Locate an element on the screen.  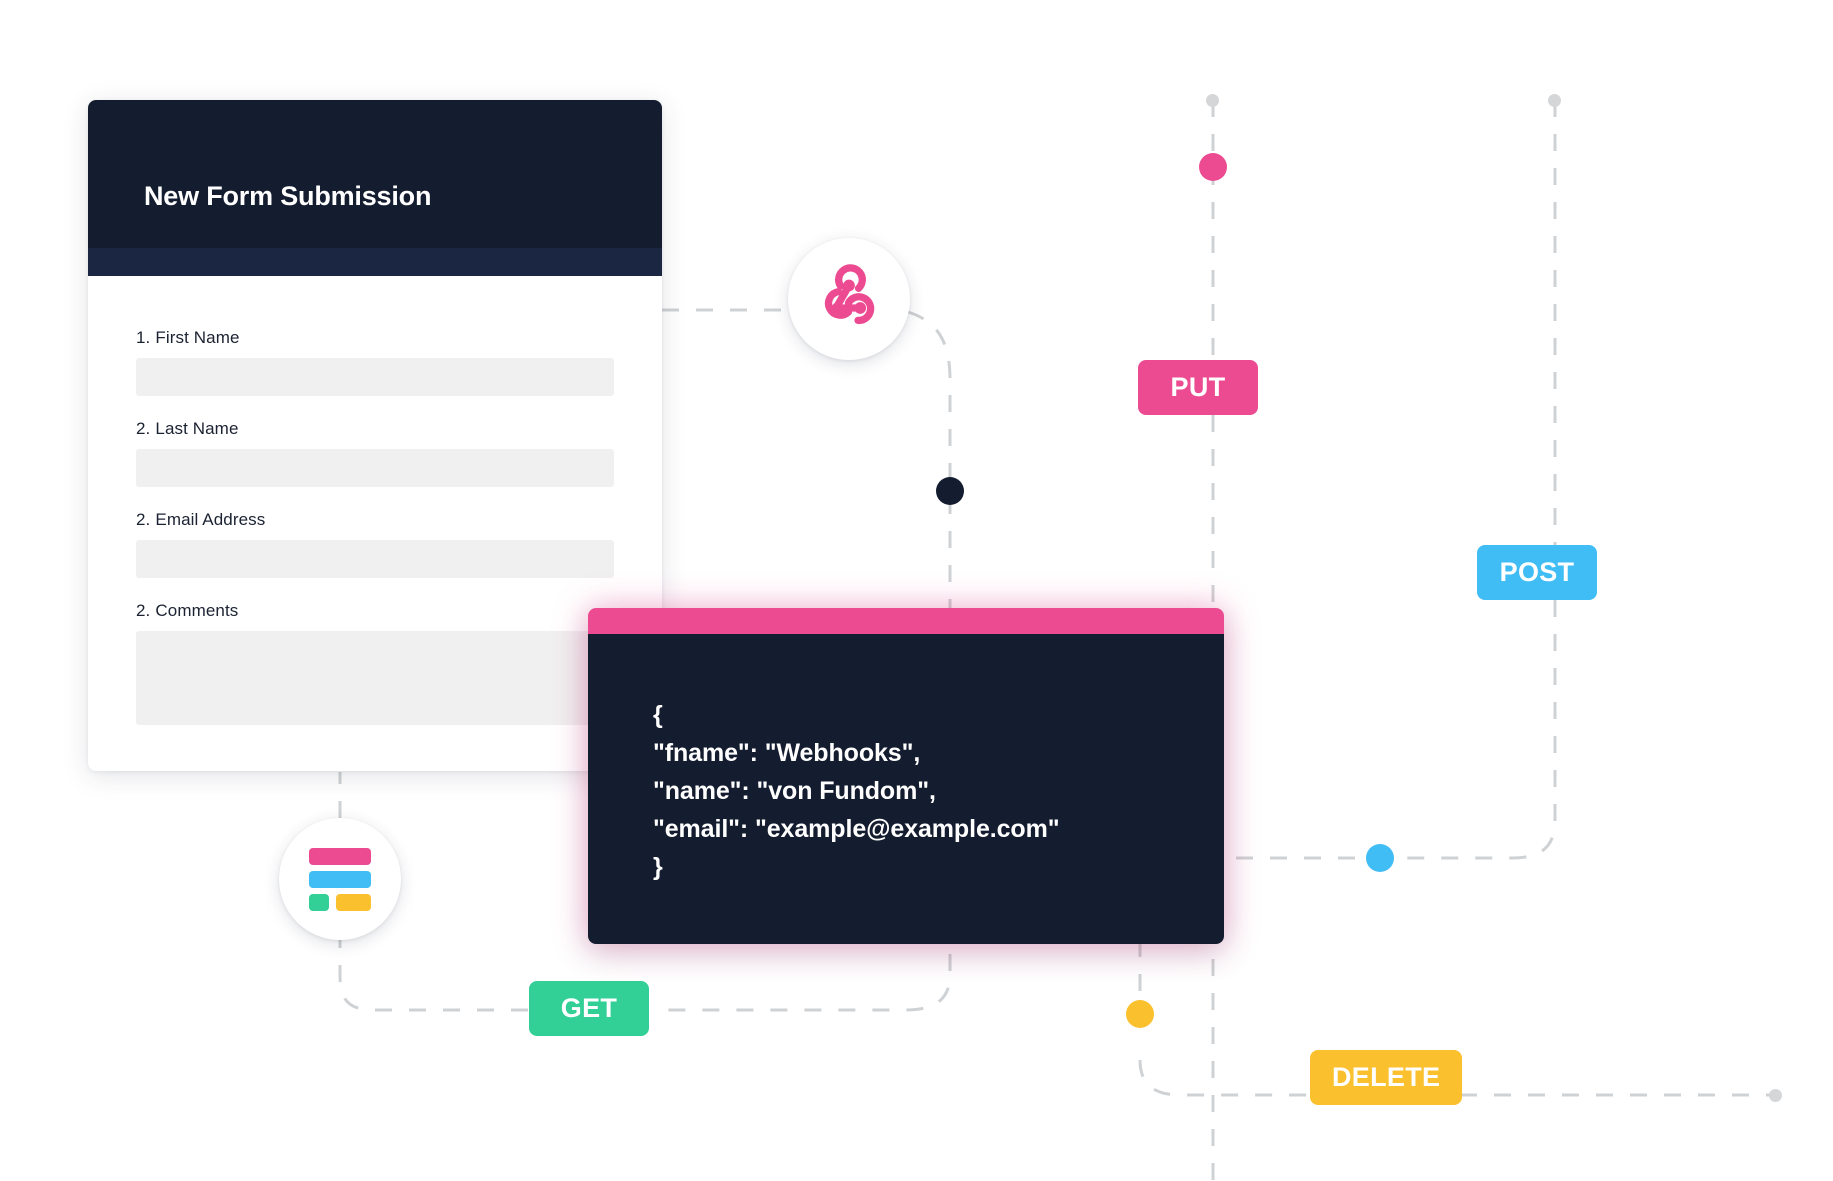
email-input is located at coordinates (375, 559).